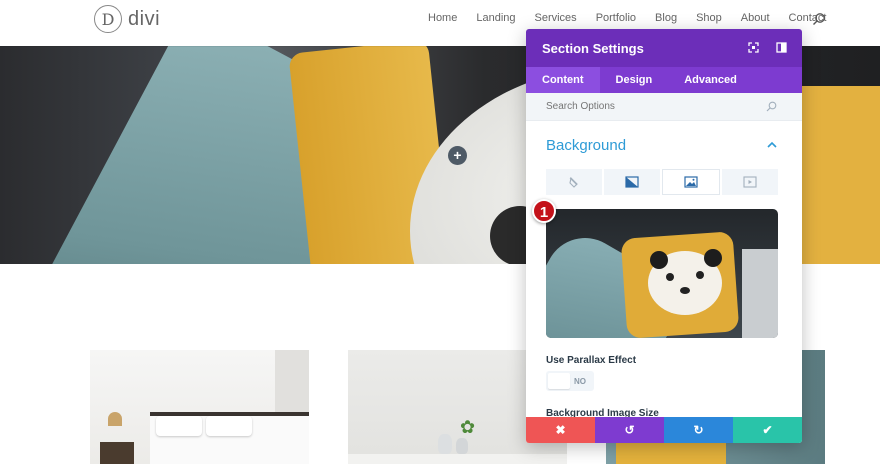  Describe the element at coordinates (710, 80) in the screenshot. I see `tab-advanced: Advanced` at that location.